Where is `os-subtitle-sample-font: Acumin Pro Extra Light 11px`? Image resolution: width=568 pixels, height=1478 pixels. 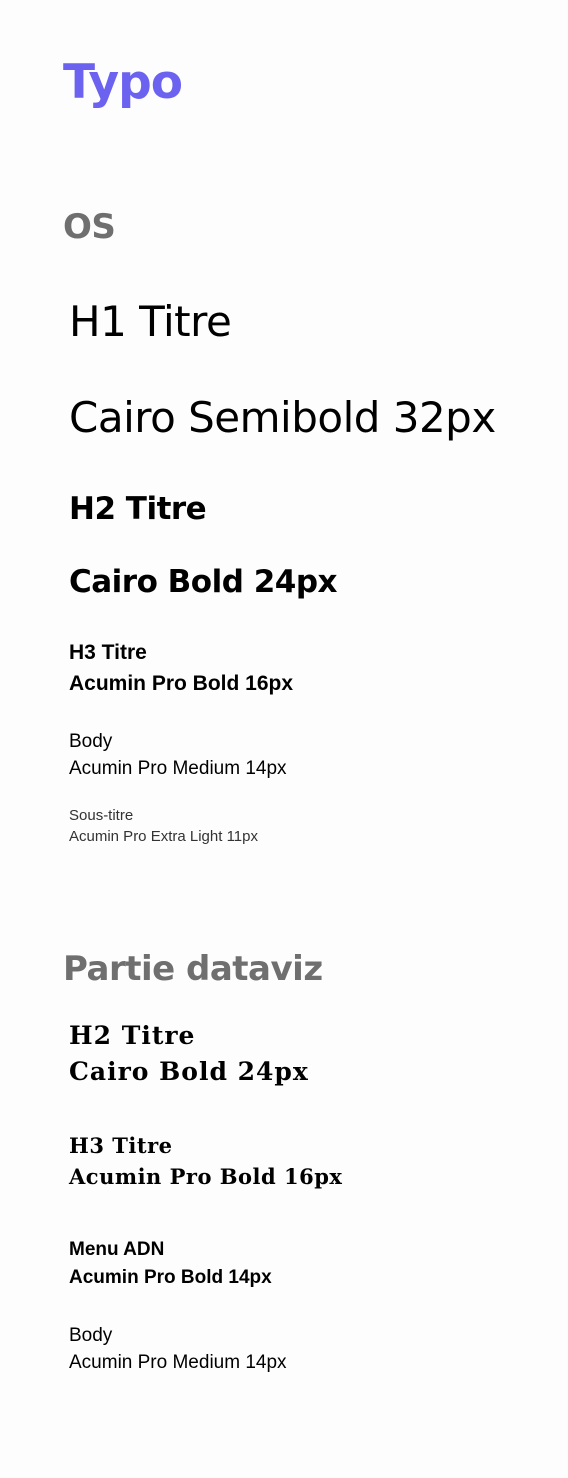
os-subtitle-sample-font: Acumin Pro Extra Light 11px is located at coordinates (163, 836).